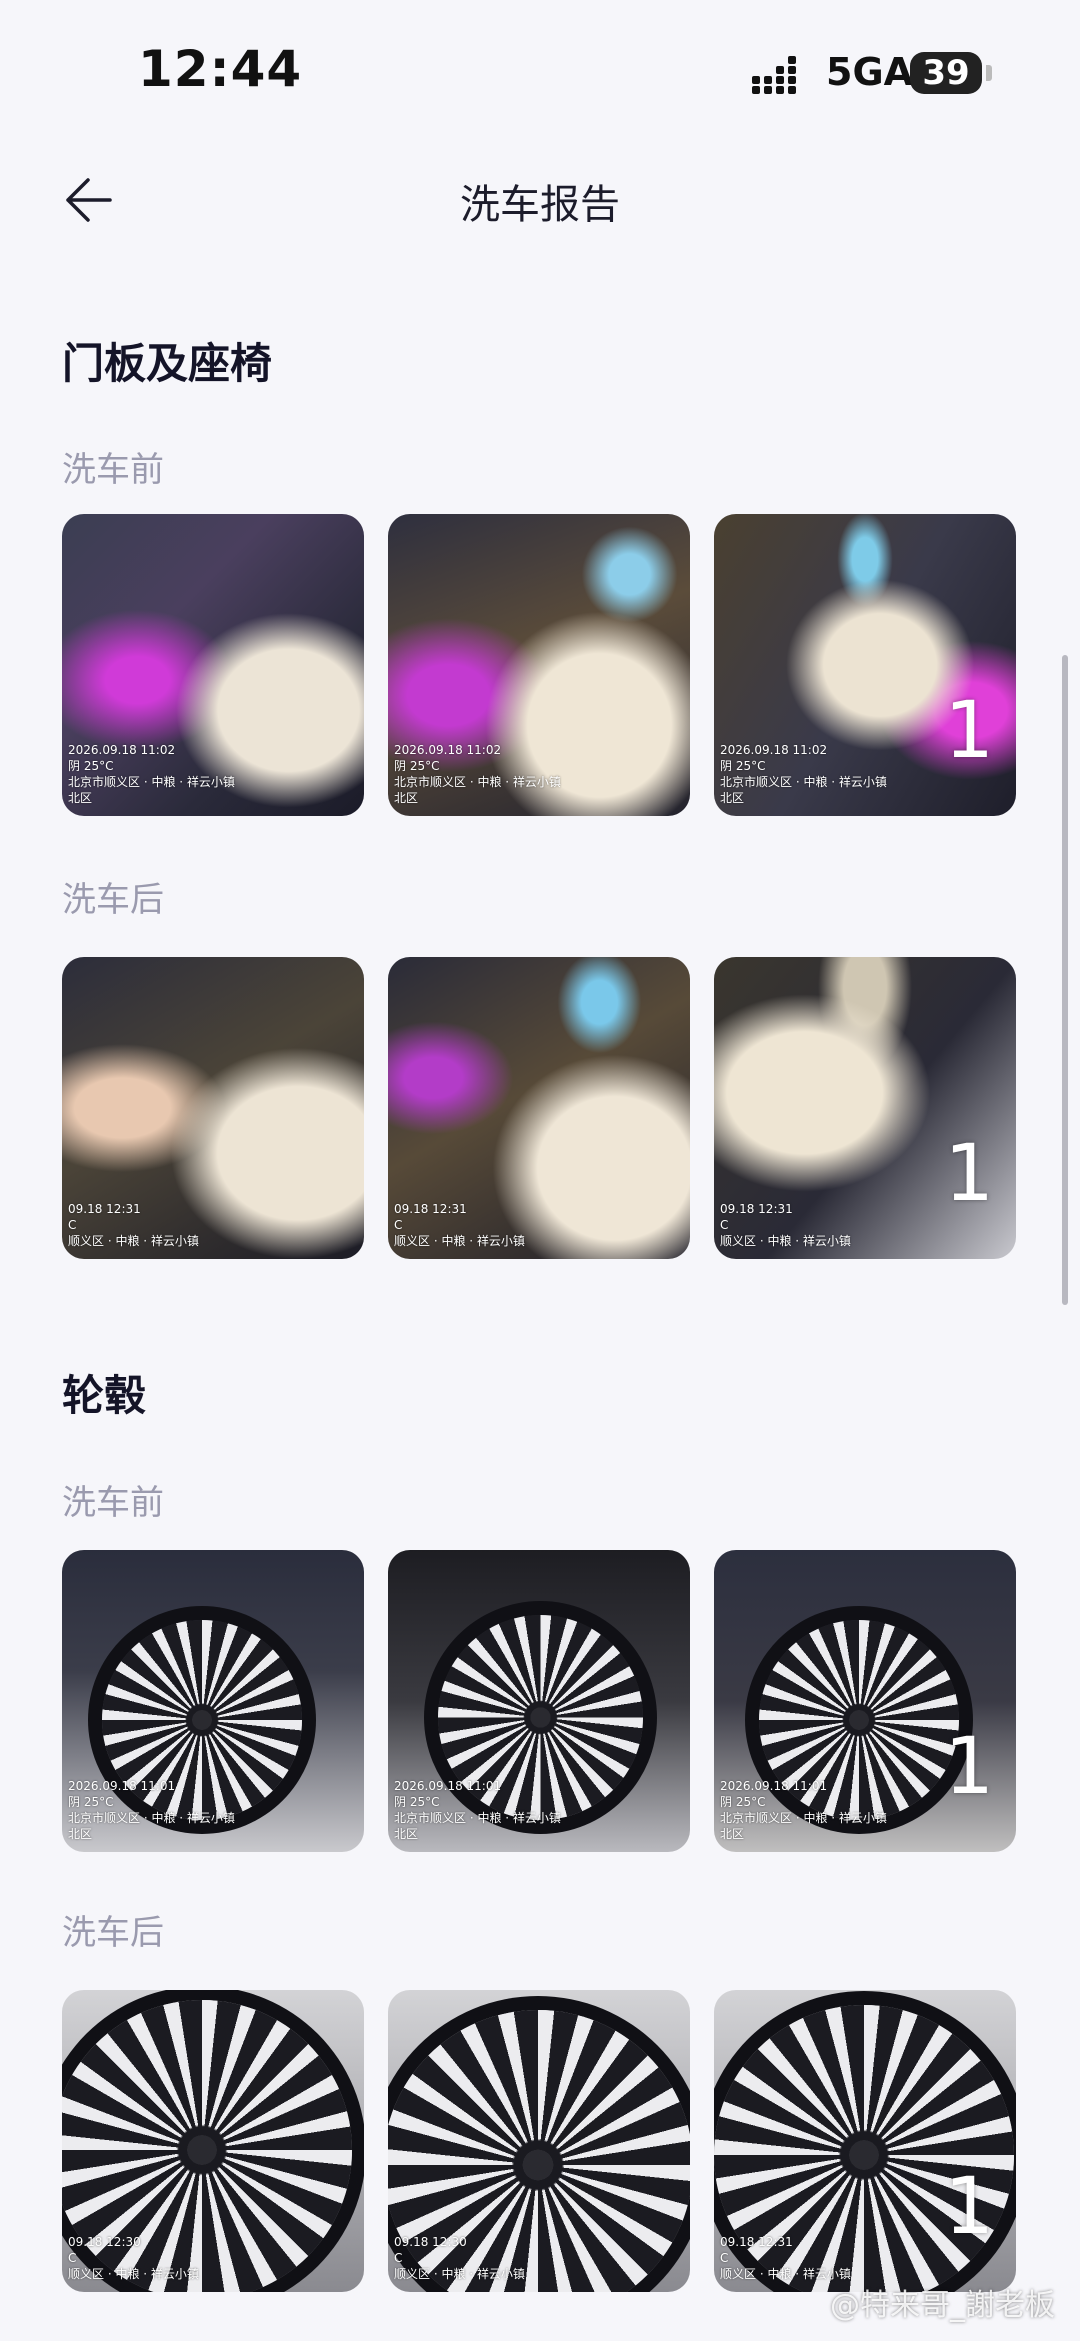 The width and height of the screenshot is (1080, 2341). I want to click on watermark: @特来哥_謝老板, so click(942, 2305).